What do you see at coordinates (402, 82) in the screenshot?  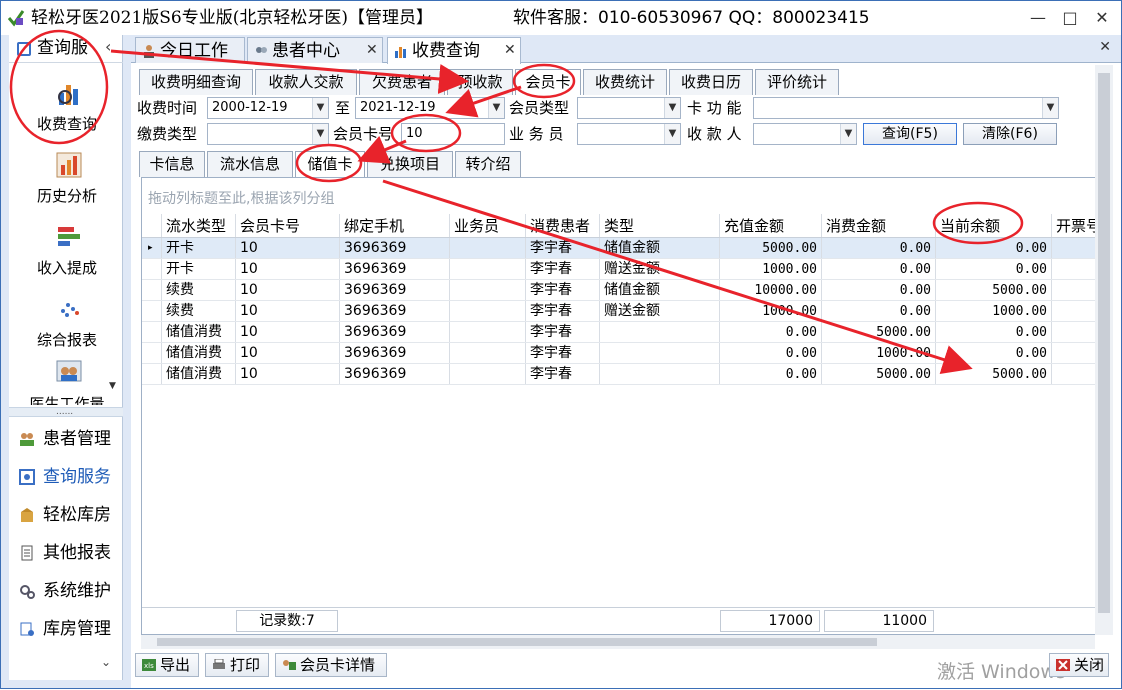 I see `subtab-arrears-patients: 欠费患者` at bounding box center [402, 82].